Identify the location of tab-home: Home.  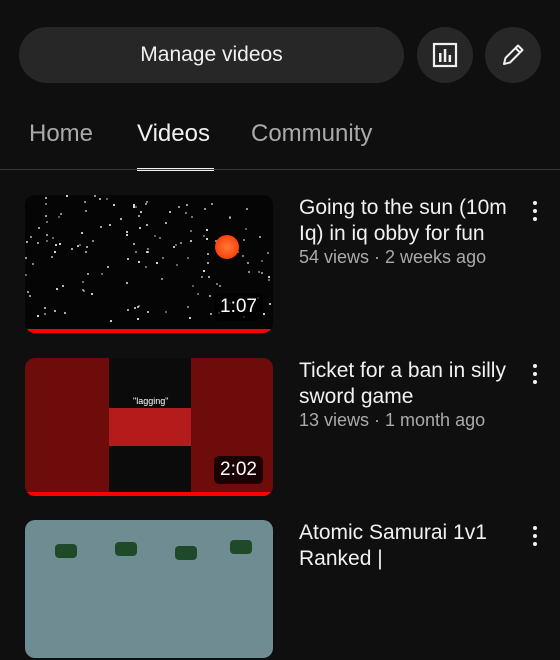
(61, 134).